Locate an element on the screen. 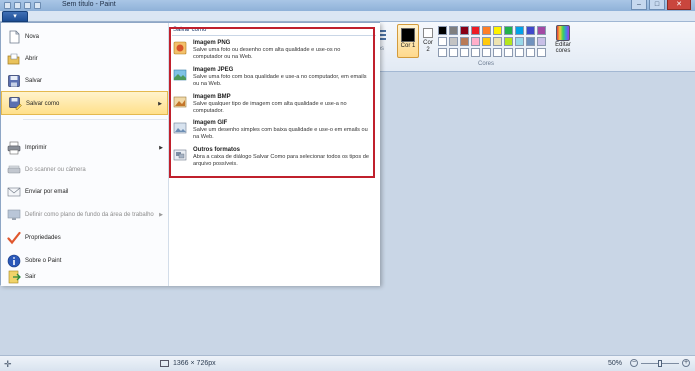 The image size is (695, 371). close-button: ✕ is located at coordinates (679, 5).